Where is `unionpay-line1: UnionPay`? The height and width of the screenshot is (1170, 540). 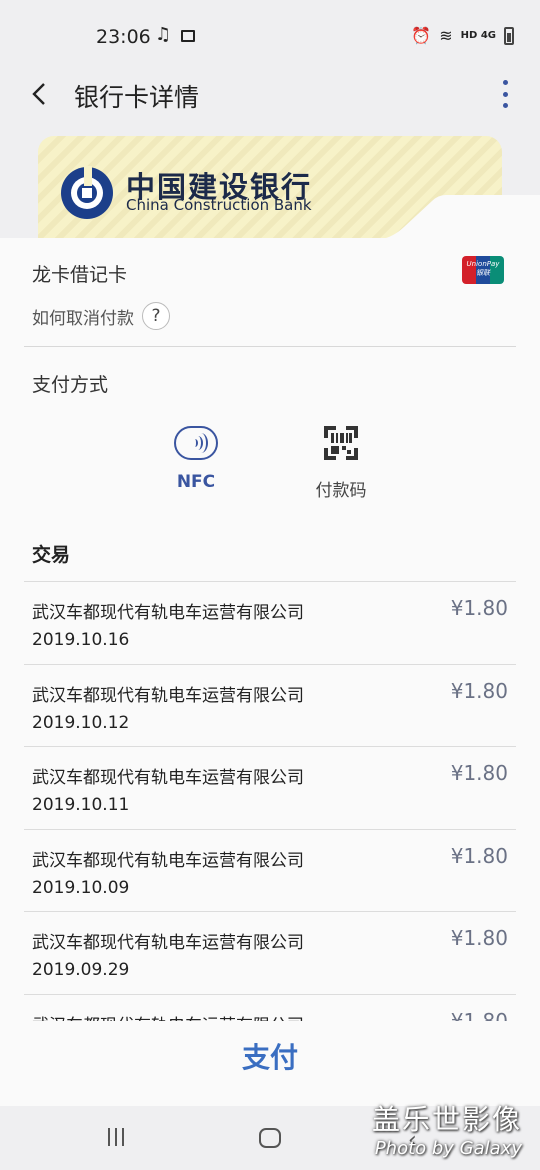 unionpay-line1: UnionPay is located at coordinates (483, 264).